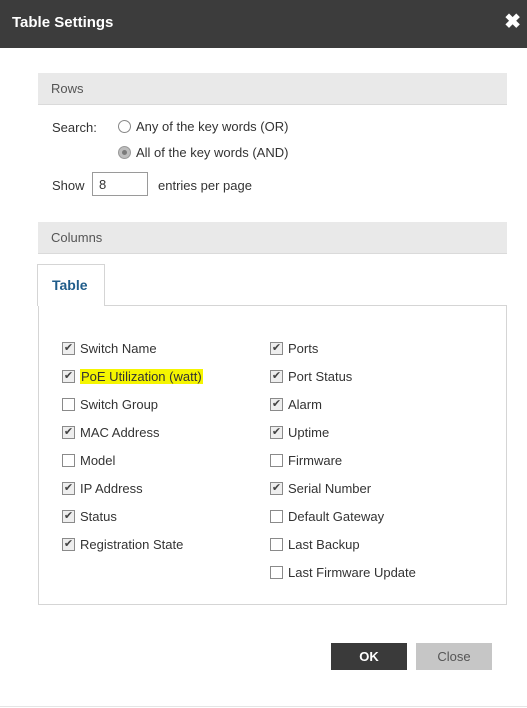  I want to click on dialog-titlebar: Table Settings ✖, so click(263, 24).